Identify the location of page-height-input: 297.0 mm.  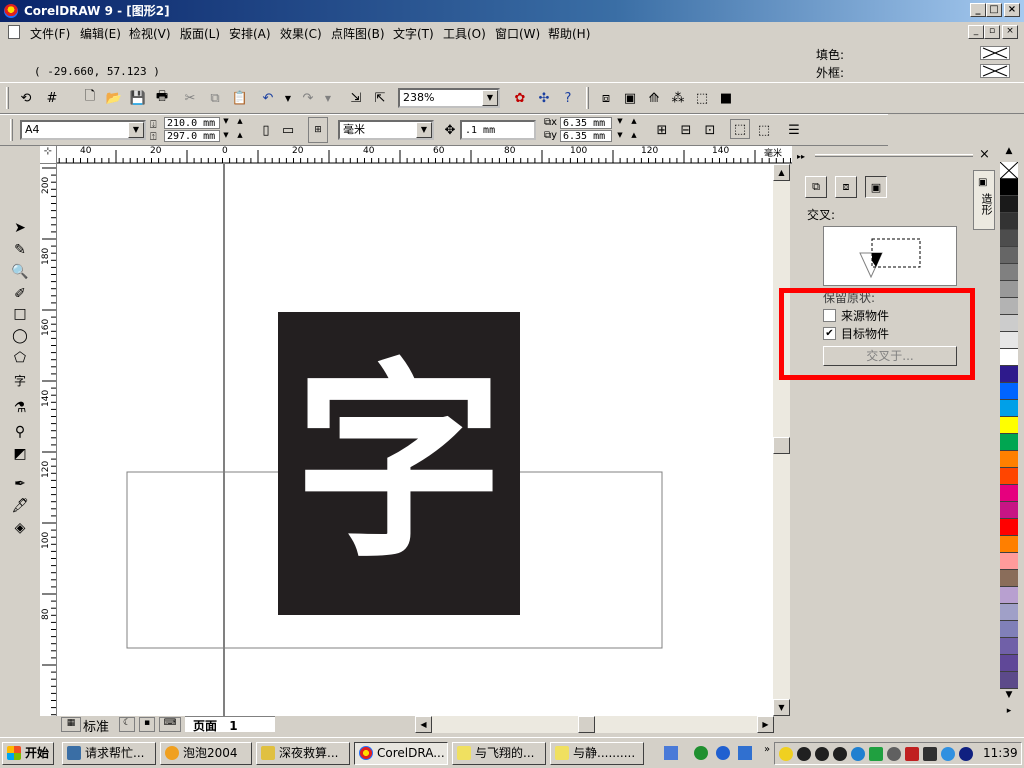
(192, 136).